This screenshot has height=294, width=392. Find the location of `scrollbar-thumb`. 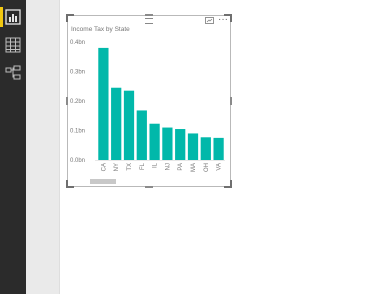

scrollbar-thumb is located at coordinates (103, 181).